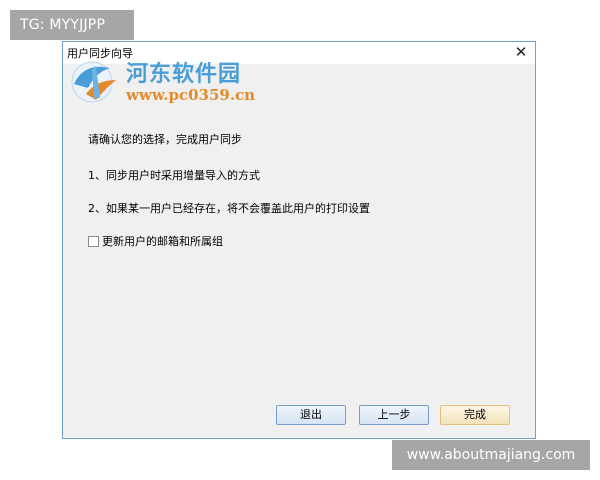  I want to click on confirm-text: 请确认您的选择，完成用户同步, so click(165, 139).